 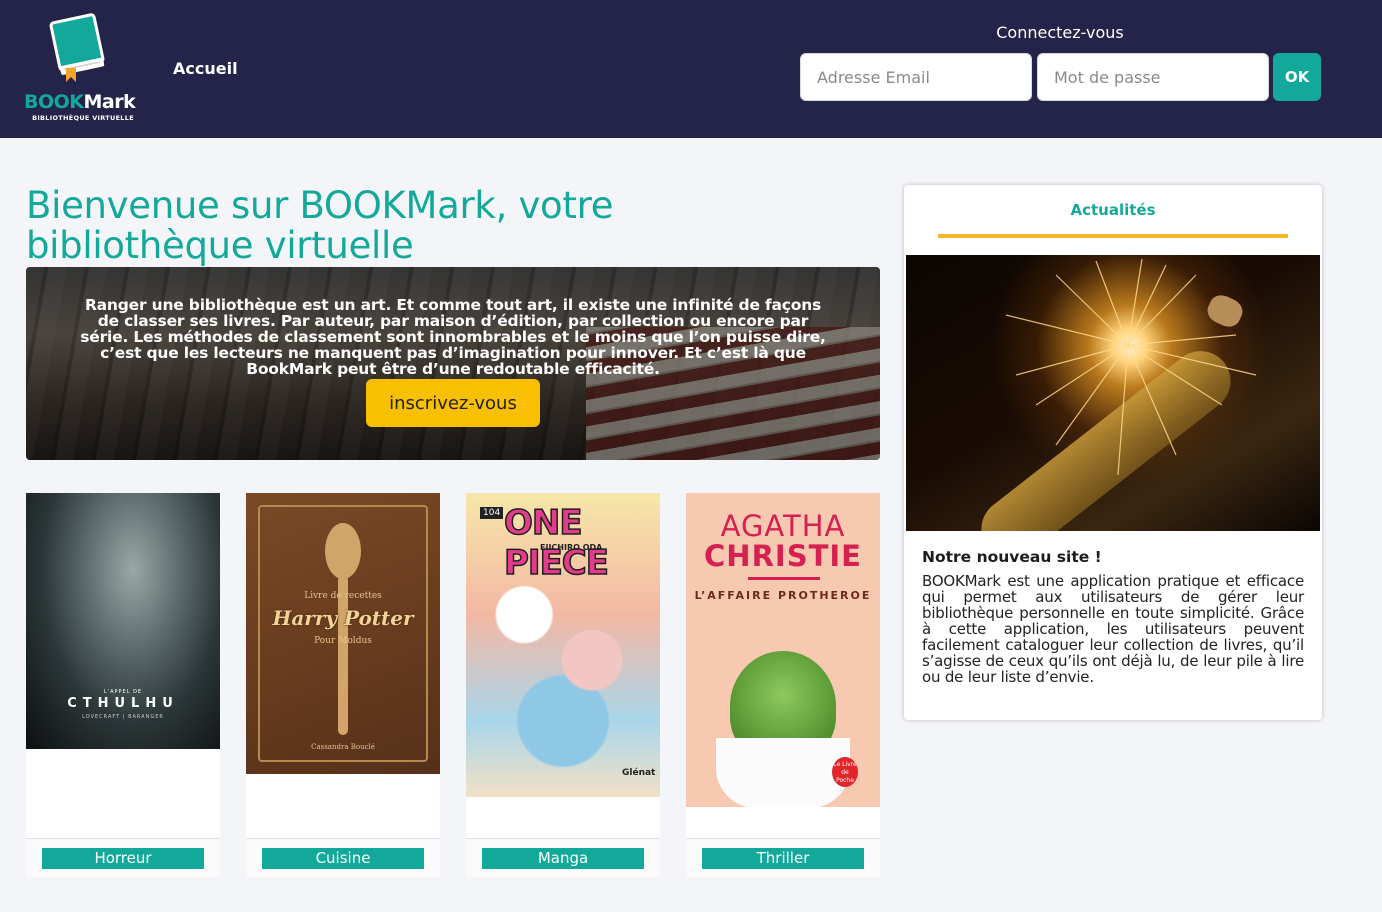 What do you see at coordinates (783, 556) in the screenshot?
I see `cover-author-last: CHRISTIE` at bounding box center [783, 556].